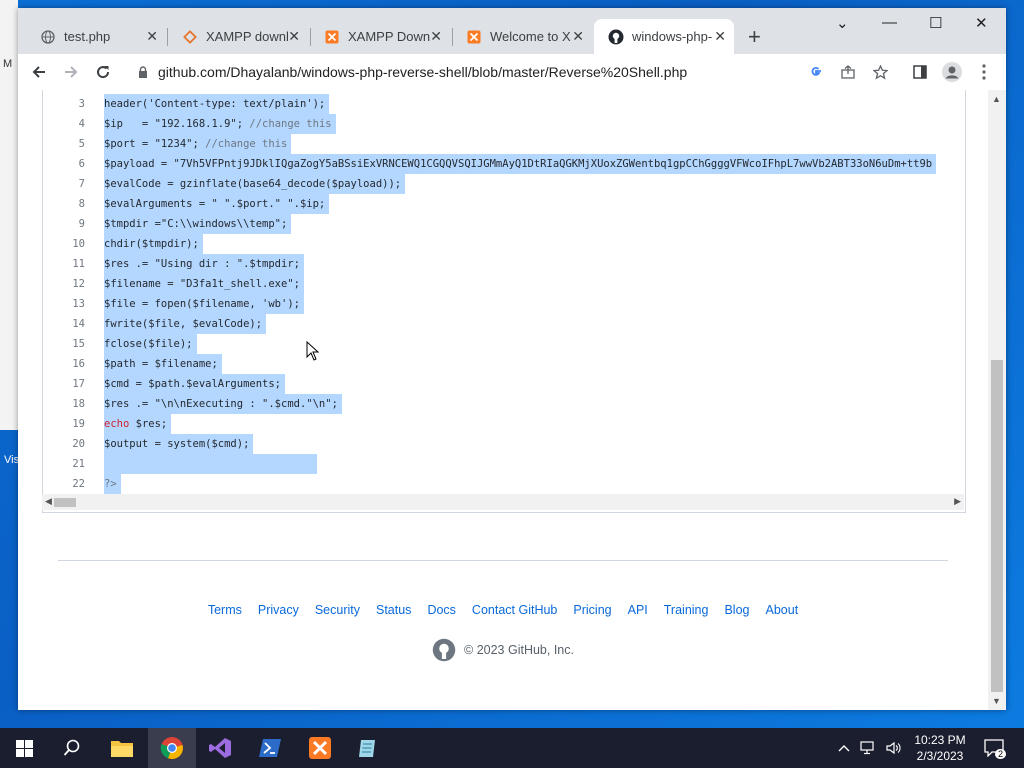 The image size is (1024, 768). I want to click on tab-title: XAMPP Down, so click(389, 36).